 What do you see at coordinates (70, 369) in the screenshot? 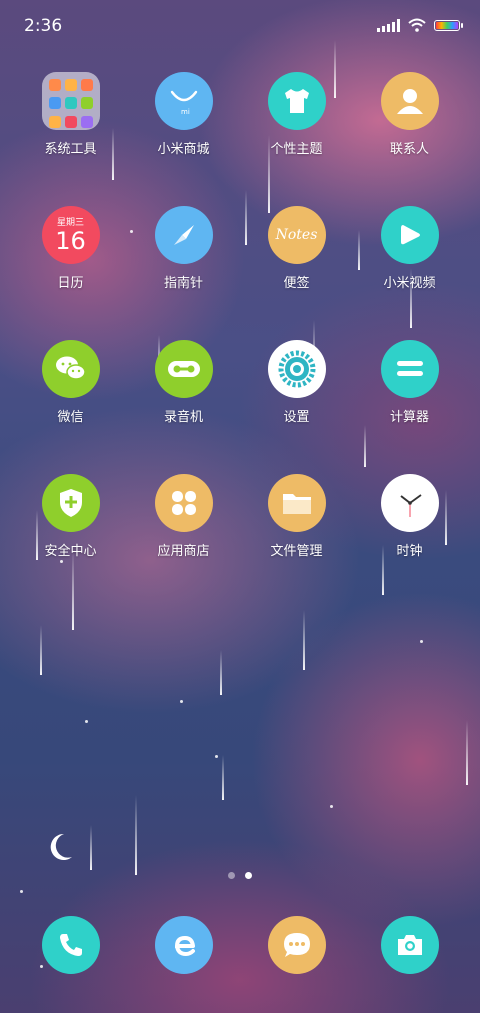
I see `wechat-icon` at bounding box center [70, 369].